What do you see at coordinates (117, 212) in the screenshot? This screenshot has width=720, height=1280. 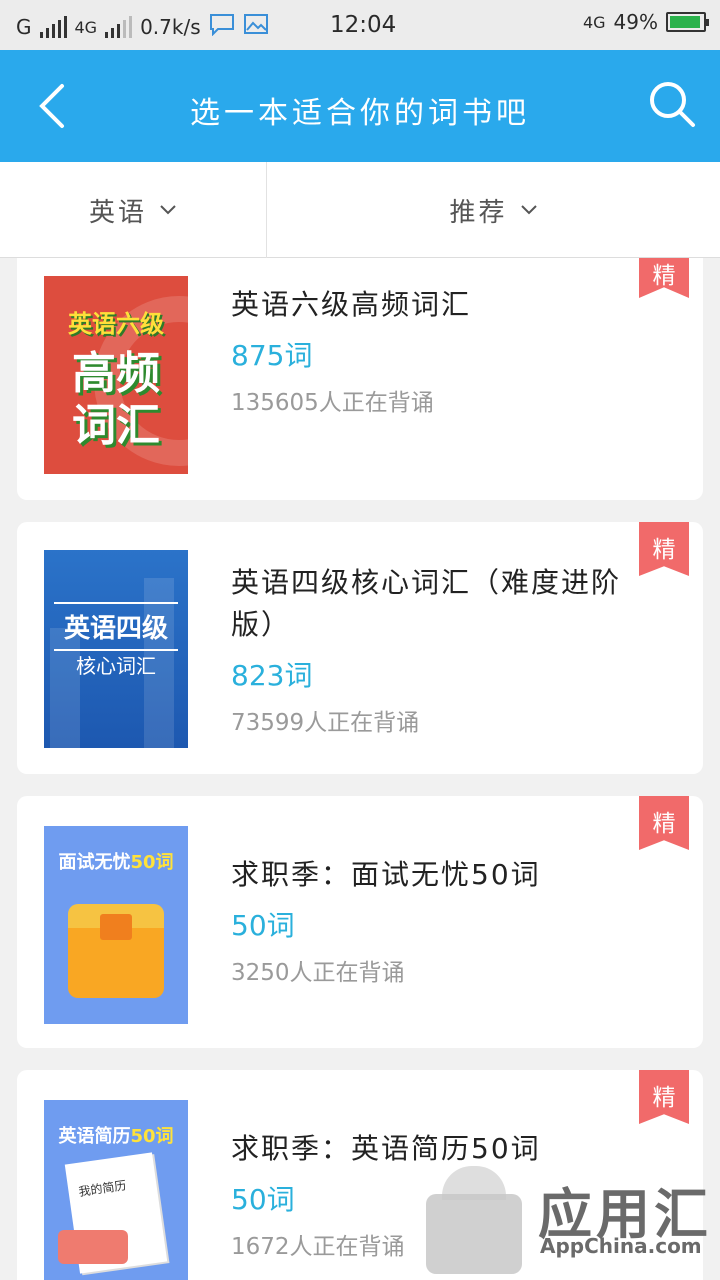 I see `language-filter-label: 英语` at bounding box center [117, 212].